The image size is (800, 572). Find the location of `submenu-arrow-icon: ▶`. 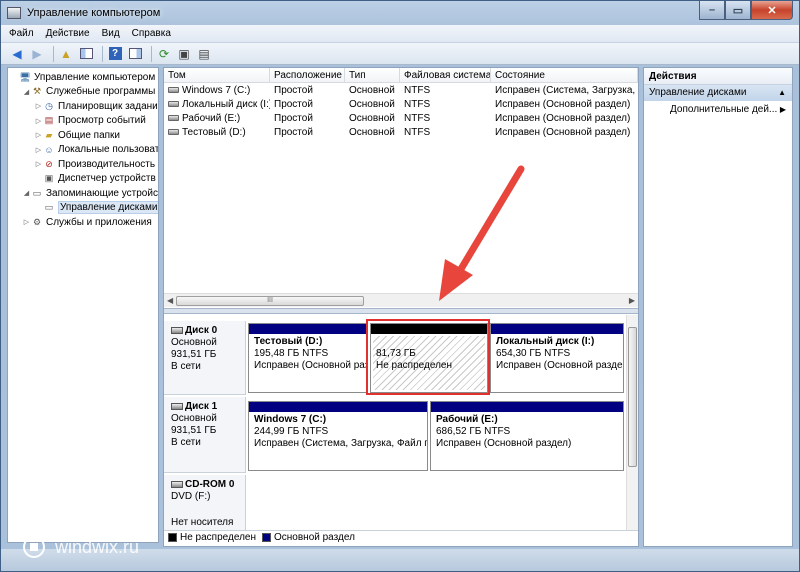

submenu-arrow-icon: ▶ is located at coordinates (782, 109).